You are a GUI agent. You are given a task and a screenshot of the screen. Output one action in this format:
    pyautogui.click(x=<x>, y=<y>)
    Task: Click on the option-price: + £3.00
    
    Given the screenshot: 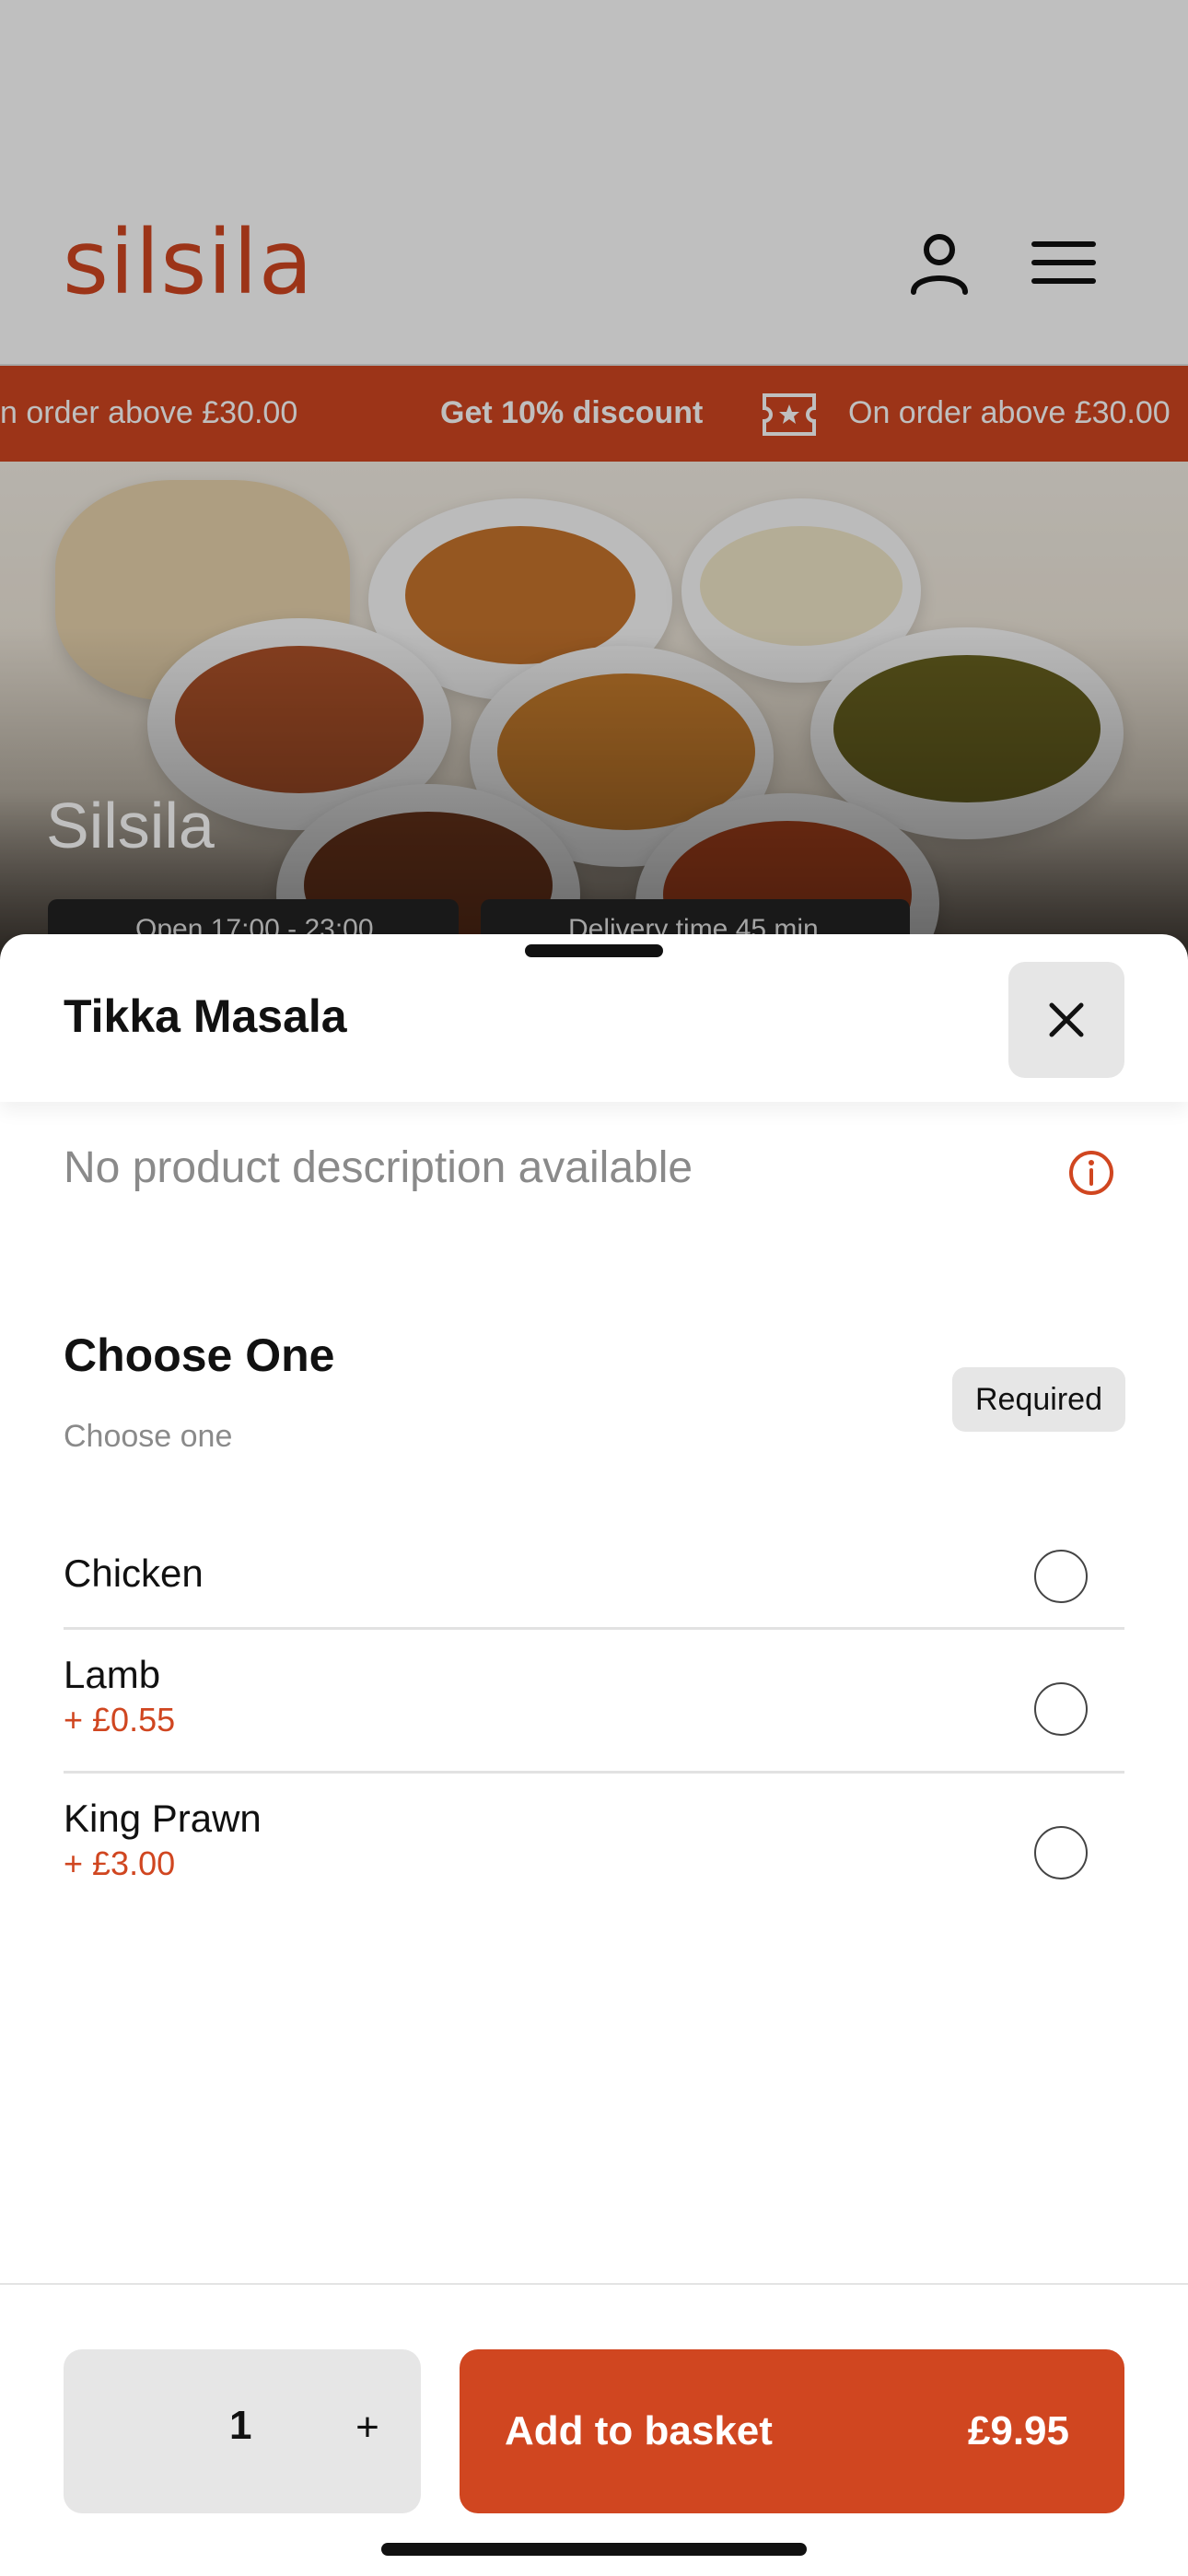 What is the action you would take?
    pyautogui.click(x=120, y=1863)
    